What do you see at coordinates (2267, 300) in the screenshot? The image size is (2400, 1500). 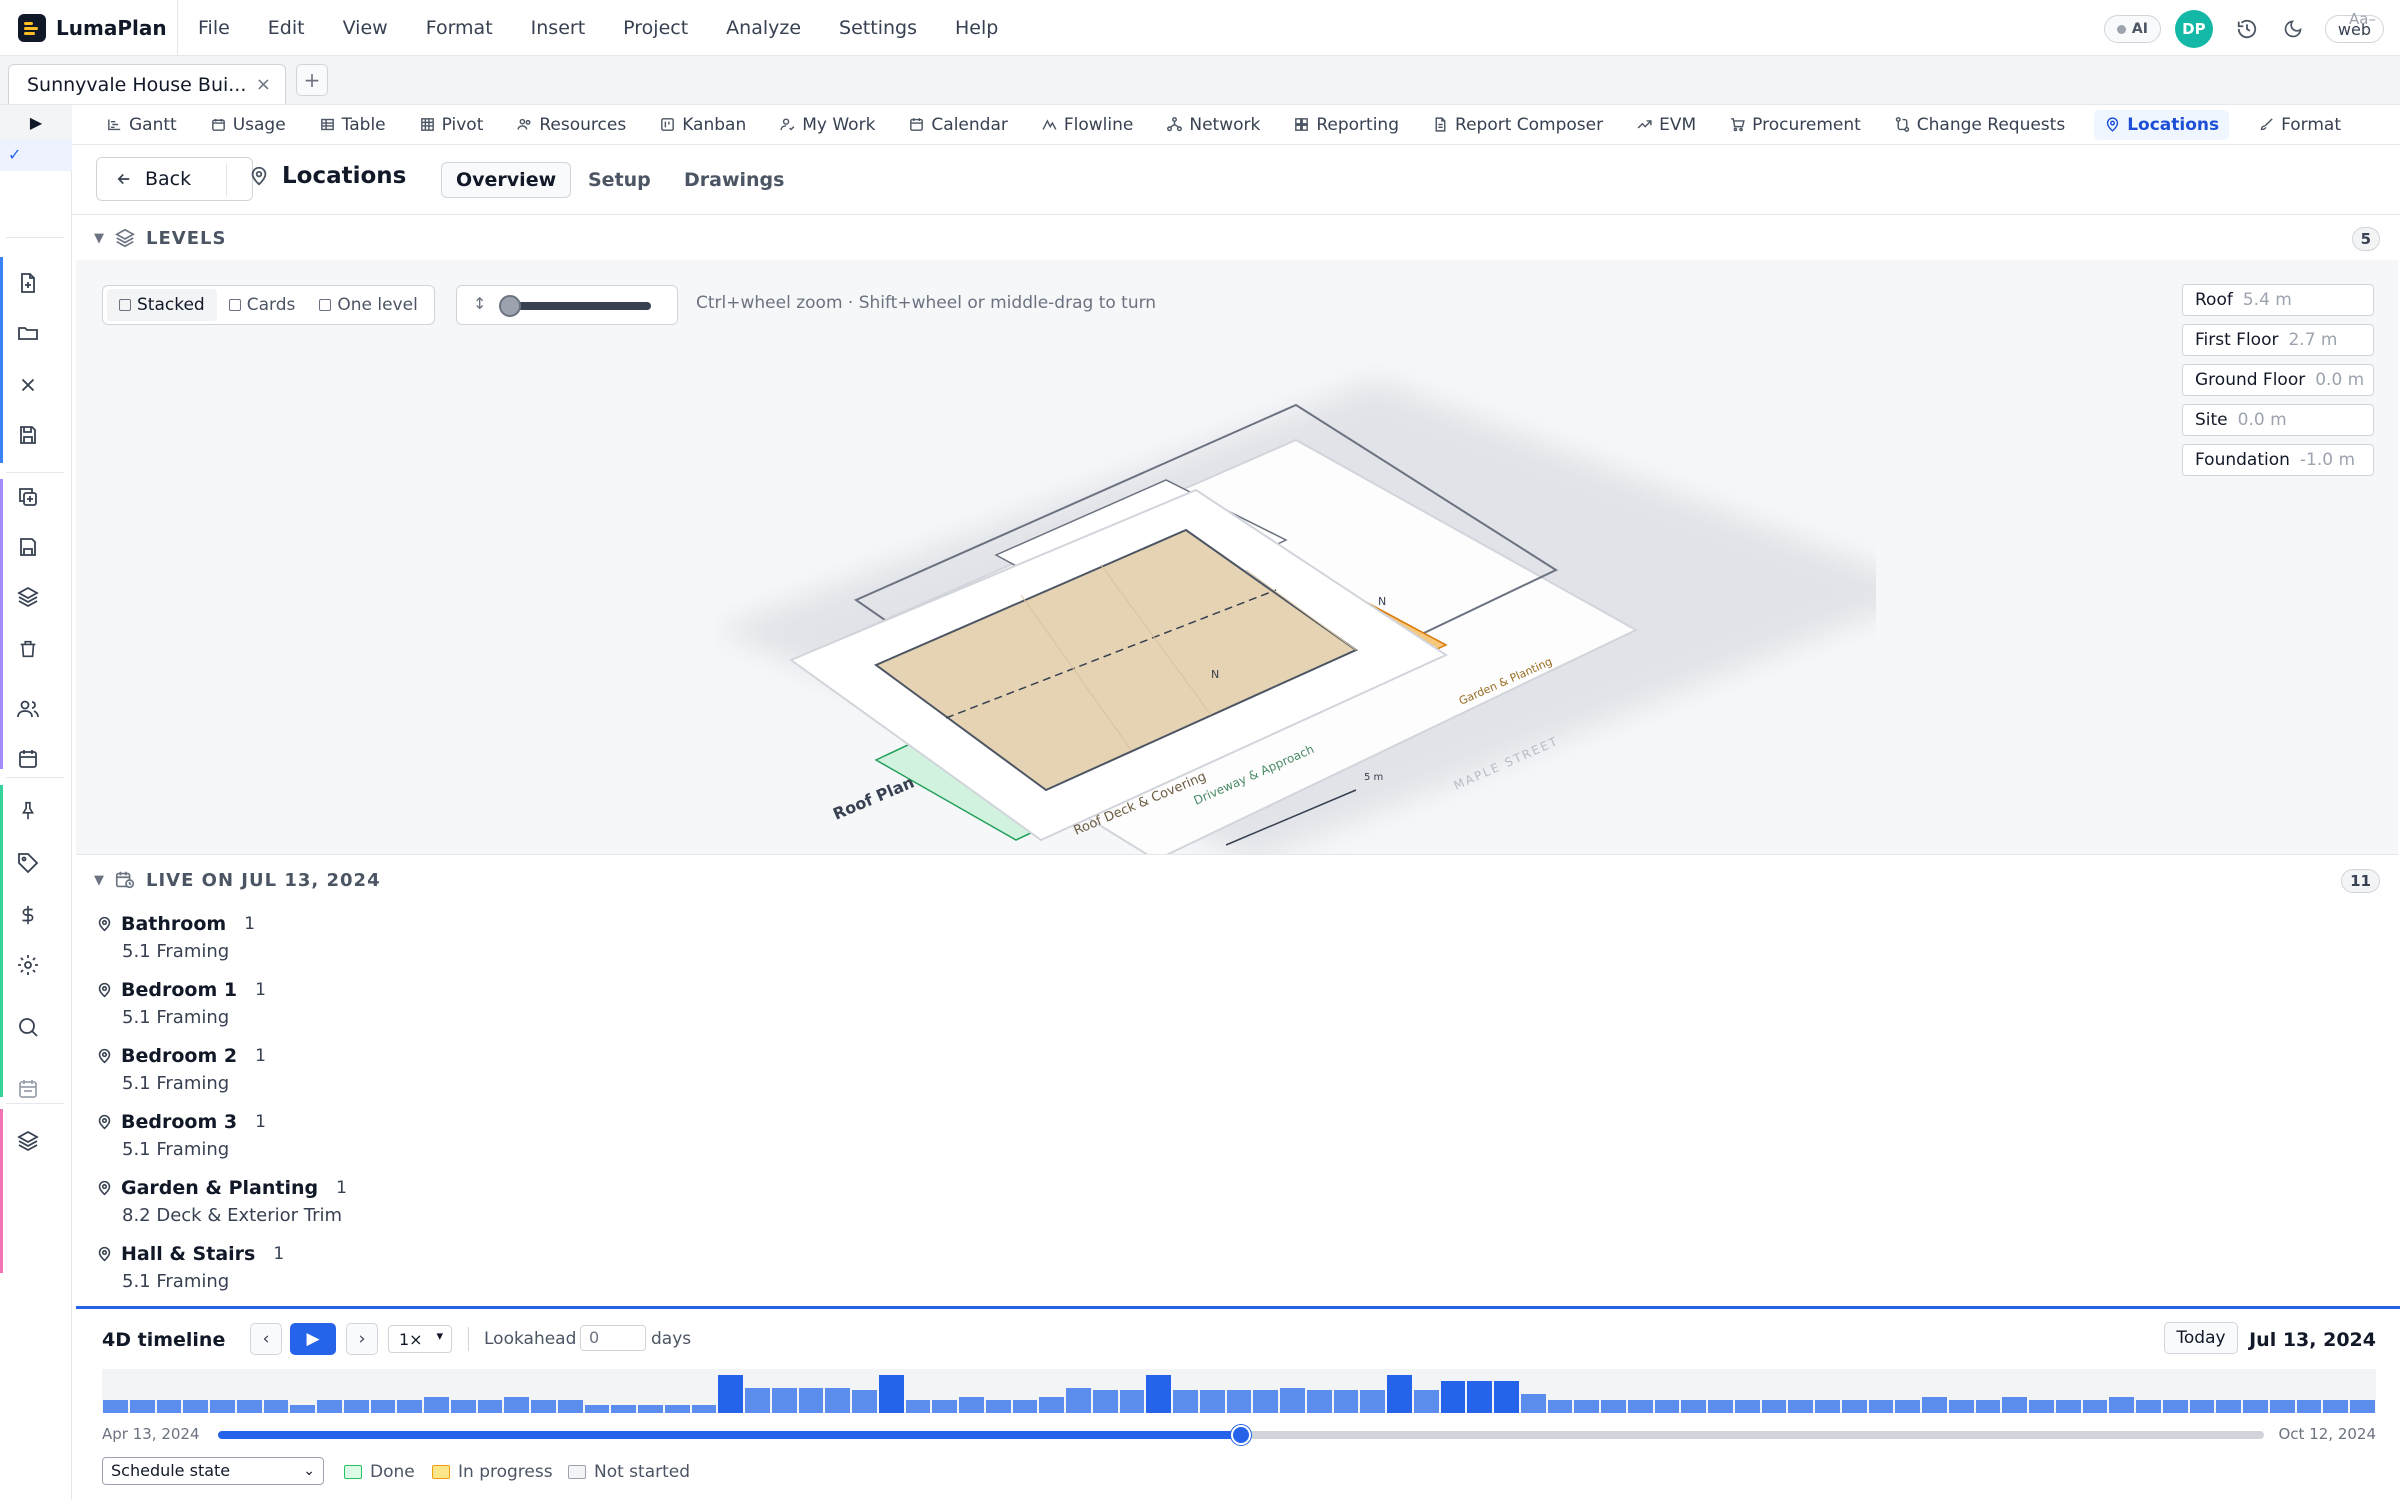 I see `level-elevation: 5.4 m` at bounding box center [2267, 300].